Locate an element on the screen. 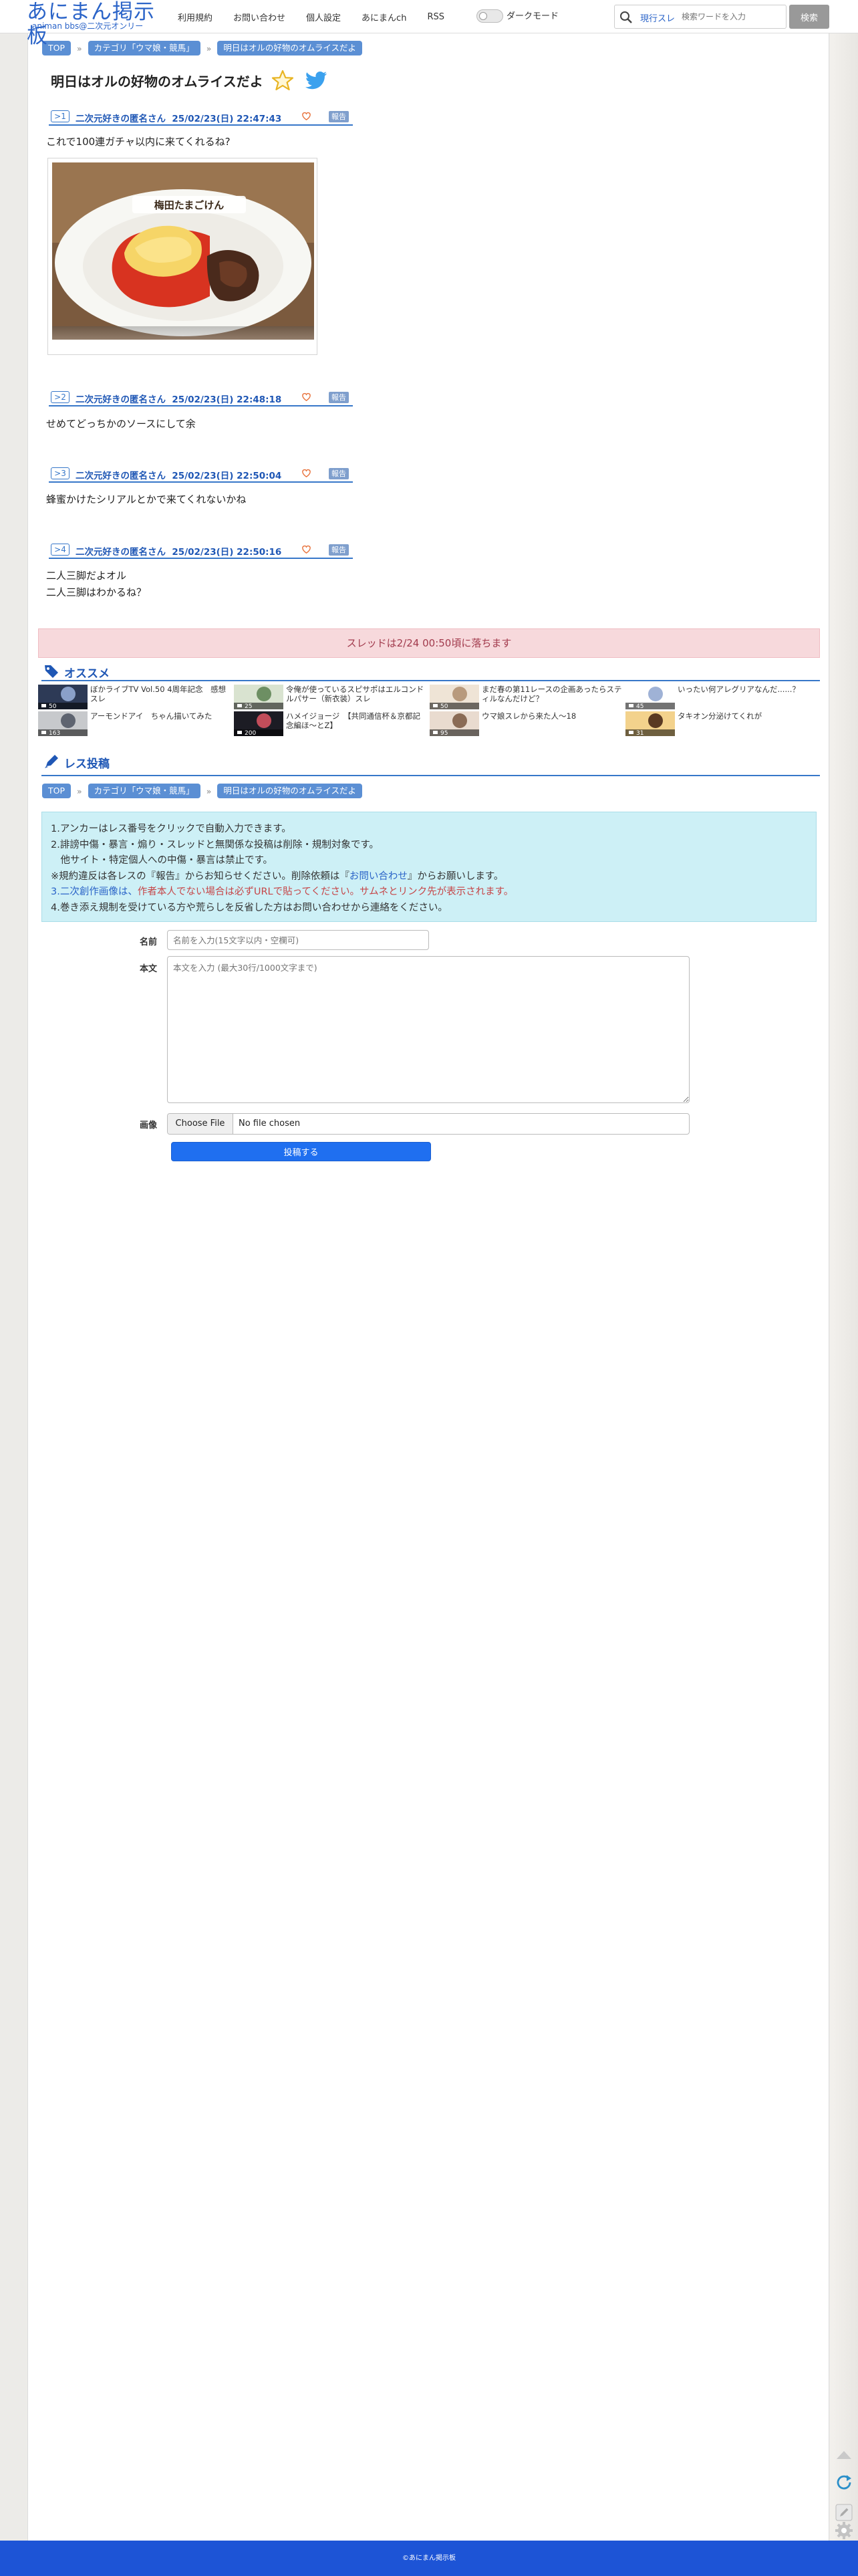 This screenshot has height=2576, width=858. nav-rss: RSS is located at coordinates (435, 17).